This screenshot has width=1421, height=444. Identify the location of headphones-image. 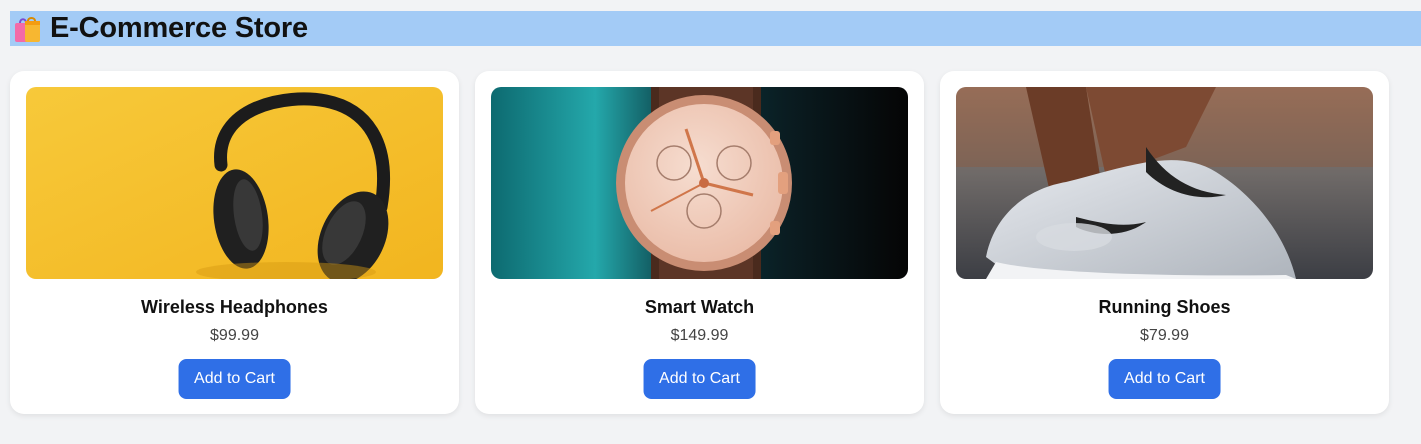
(234, 183).